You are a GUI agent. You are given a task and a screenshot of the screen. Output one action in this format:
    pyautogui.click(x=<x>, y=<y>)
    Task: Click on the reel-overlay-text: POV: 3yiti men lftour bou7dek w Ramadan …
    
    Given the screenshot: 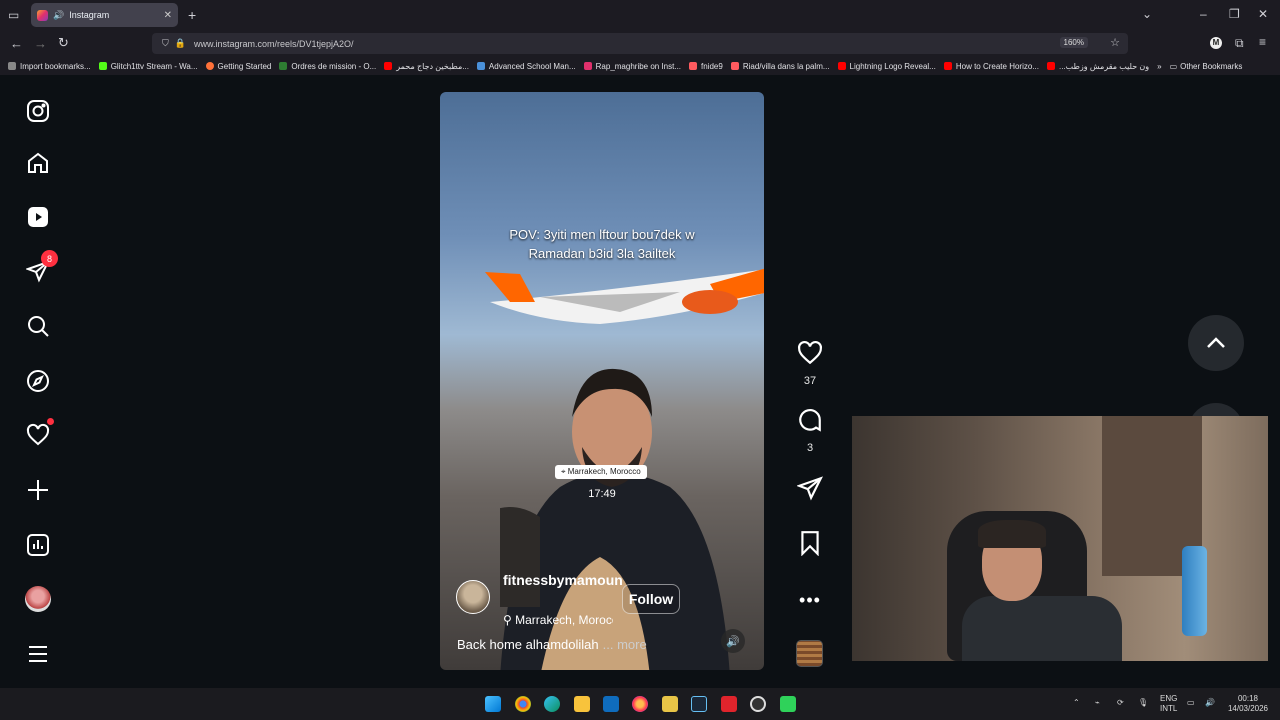 What is the action you would take?
    pyautogui.click(x=602, y=244)
    